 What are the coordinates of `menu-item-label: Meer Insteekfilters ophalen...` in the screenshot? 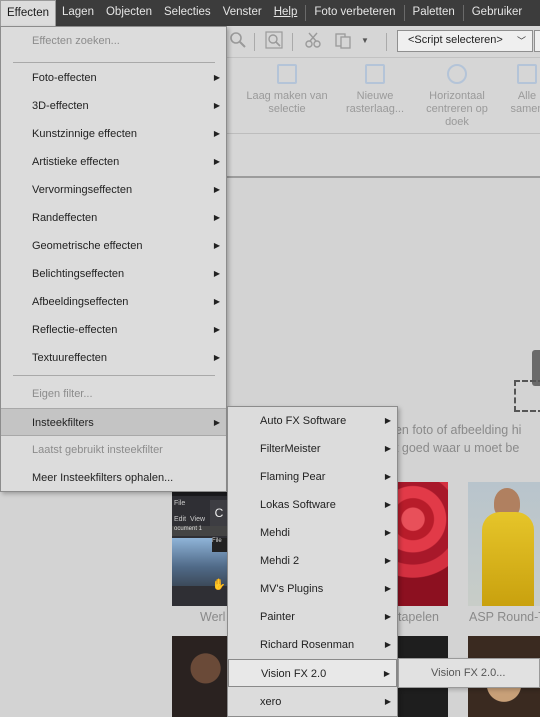 It's located at (103, 478).